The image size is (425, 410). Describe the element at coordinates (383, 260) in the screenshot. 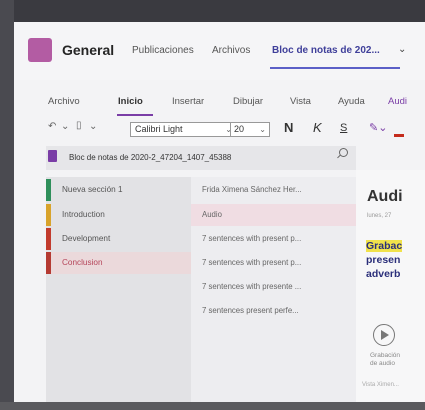

I see `content-line: presen` at that location.